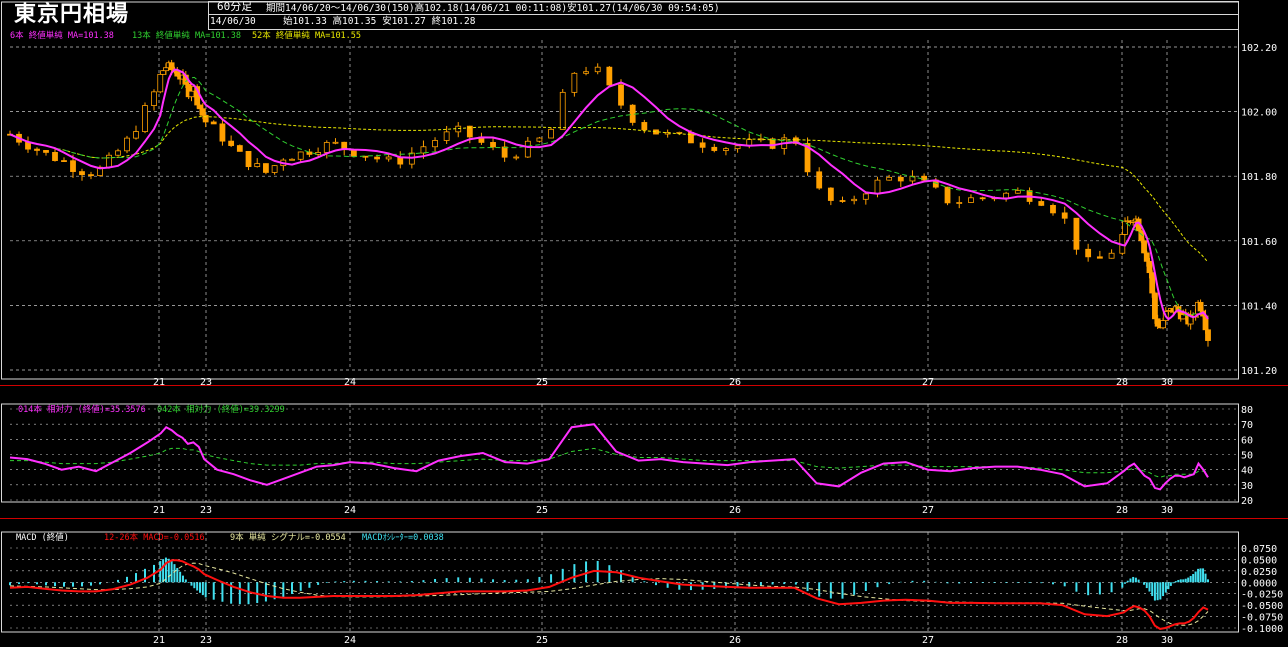  What do you see at coordinates (1167, 382) in the screenshot?
I see `price-x-tick-label: 30` at bounding box center [1167, 382].